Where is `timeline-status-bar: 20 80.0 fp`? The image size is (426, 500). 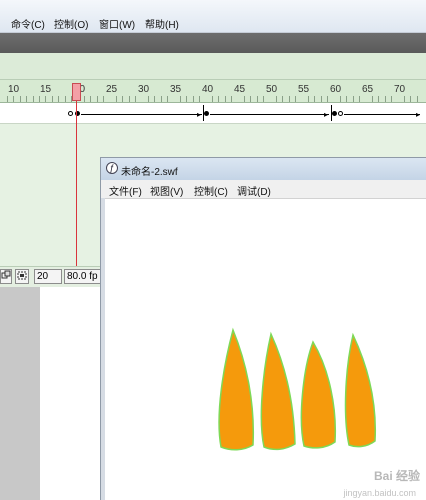
timeline-status-bar: 20 80.0 fp is located at coordinates (52, 276).